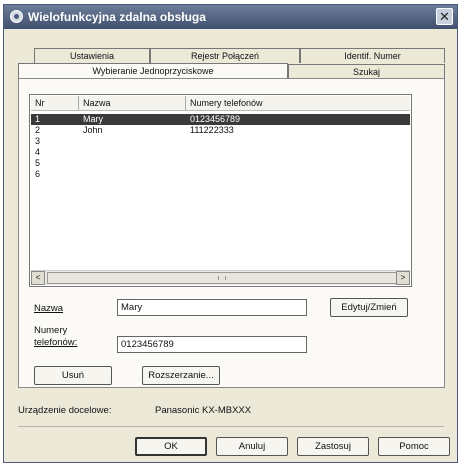  I want to click on row-nr: 2, so click(38, 130).